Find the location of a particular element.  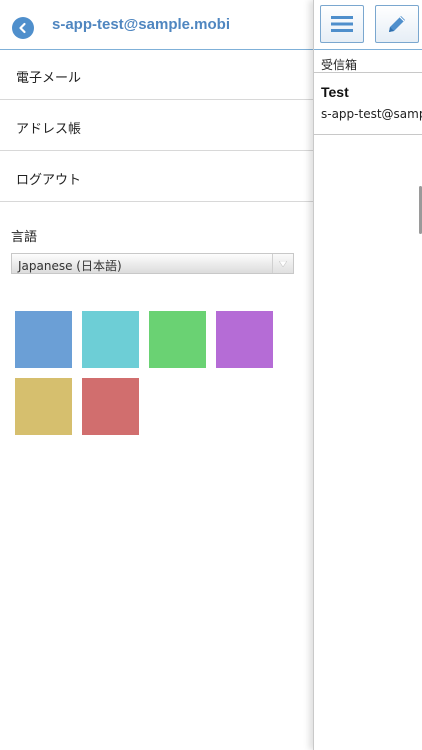

theme-swatch-cyan is located at coordinates (110, 339).